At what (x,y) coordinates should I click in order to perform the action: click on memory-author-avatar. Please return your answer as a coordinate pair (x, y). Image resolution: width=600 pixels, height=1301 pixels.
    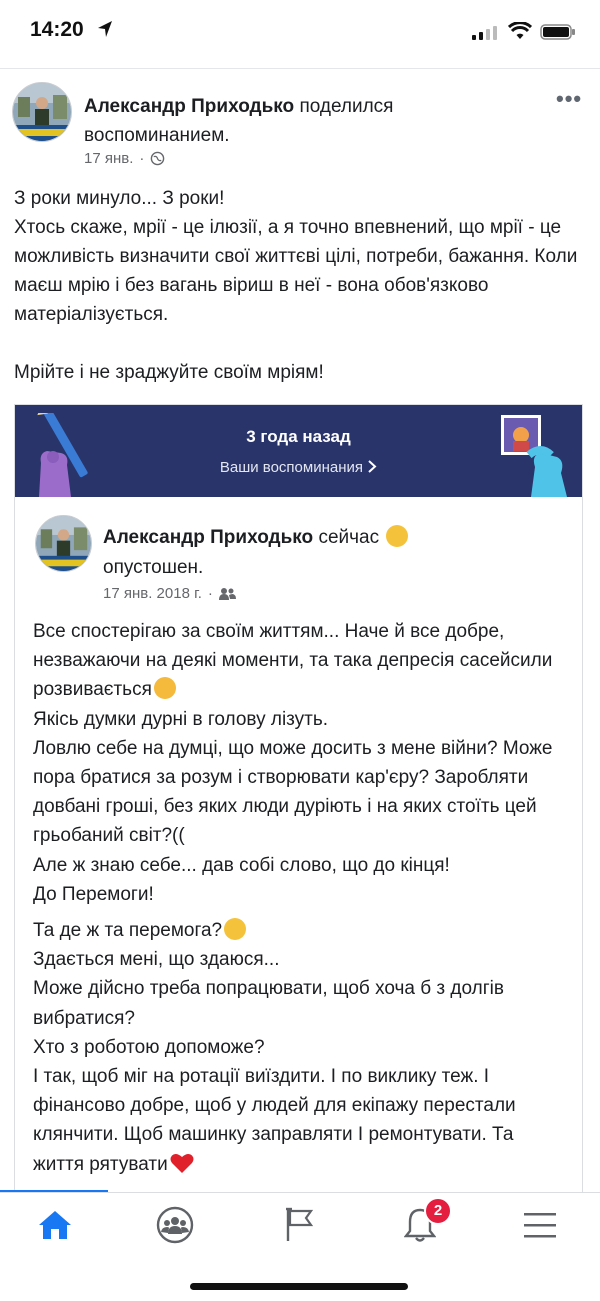
    Looking at the image, I should click on (63, 543).